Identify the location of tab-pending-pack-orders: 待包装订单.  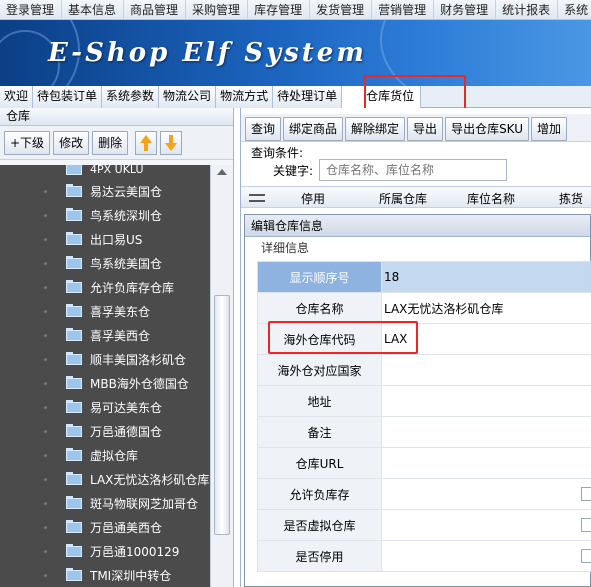
(68, 97).